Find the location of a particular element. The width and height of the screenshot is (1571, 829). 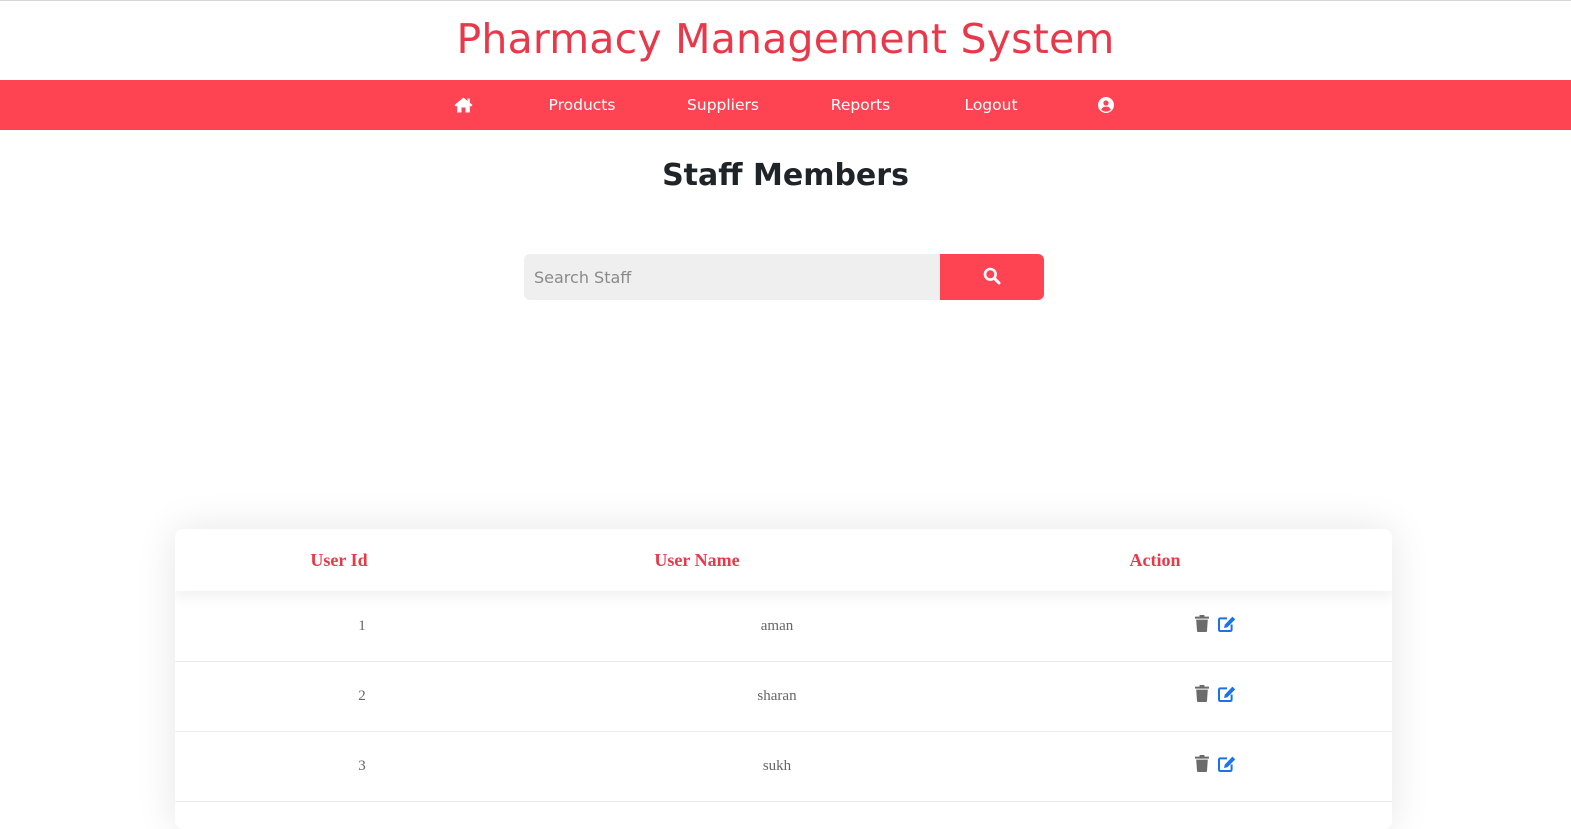

home-icon is located at coordinates (463, 105).